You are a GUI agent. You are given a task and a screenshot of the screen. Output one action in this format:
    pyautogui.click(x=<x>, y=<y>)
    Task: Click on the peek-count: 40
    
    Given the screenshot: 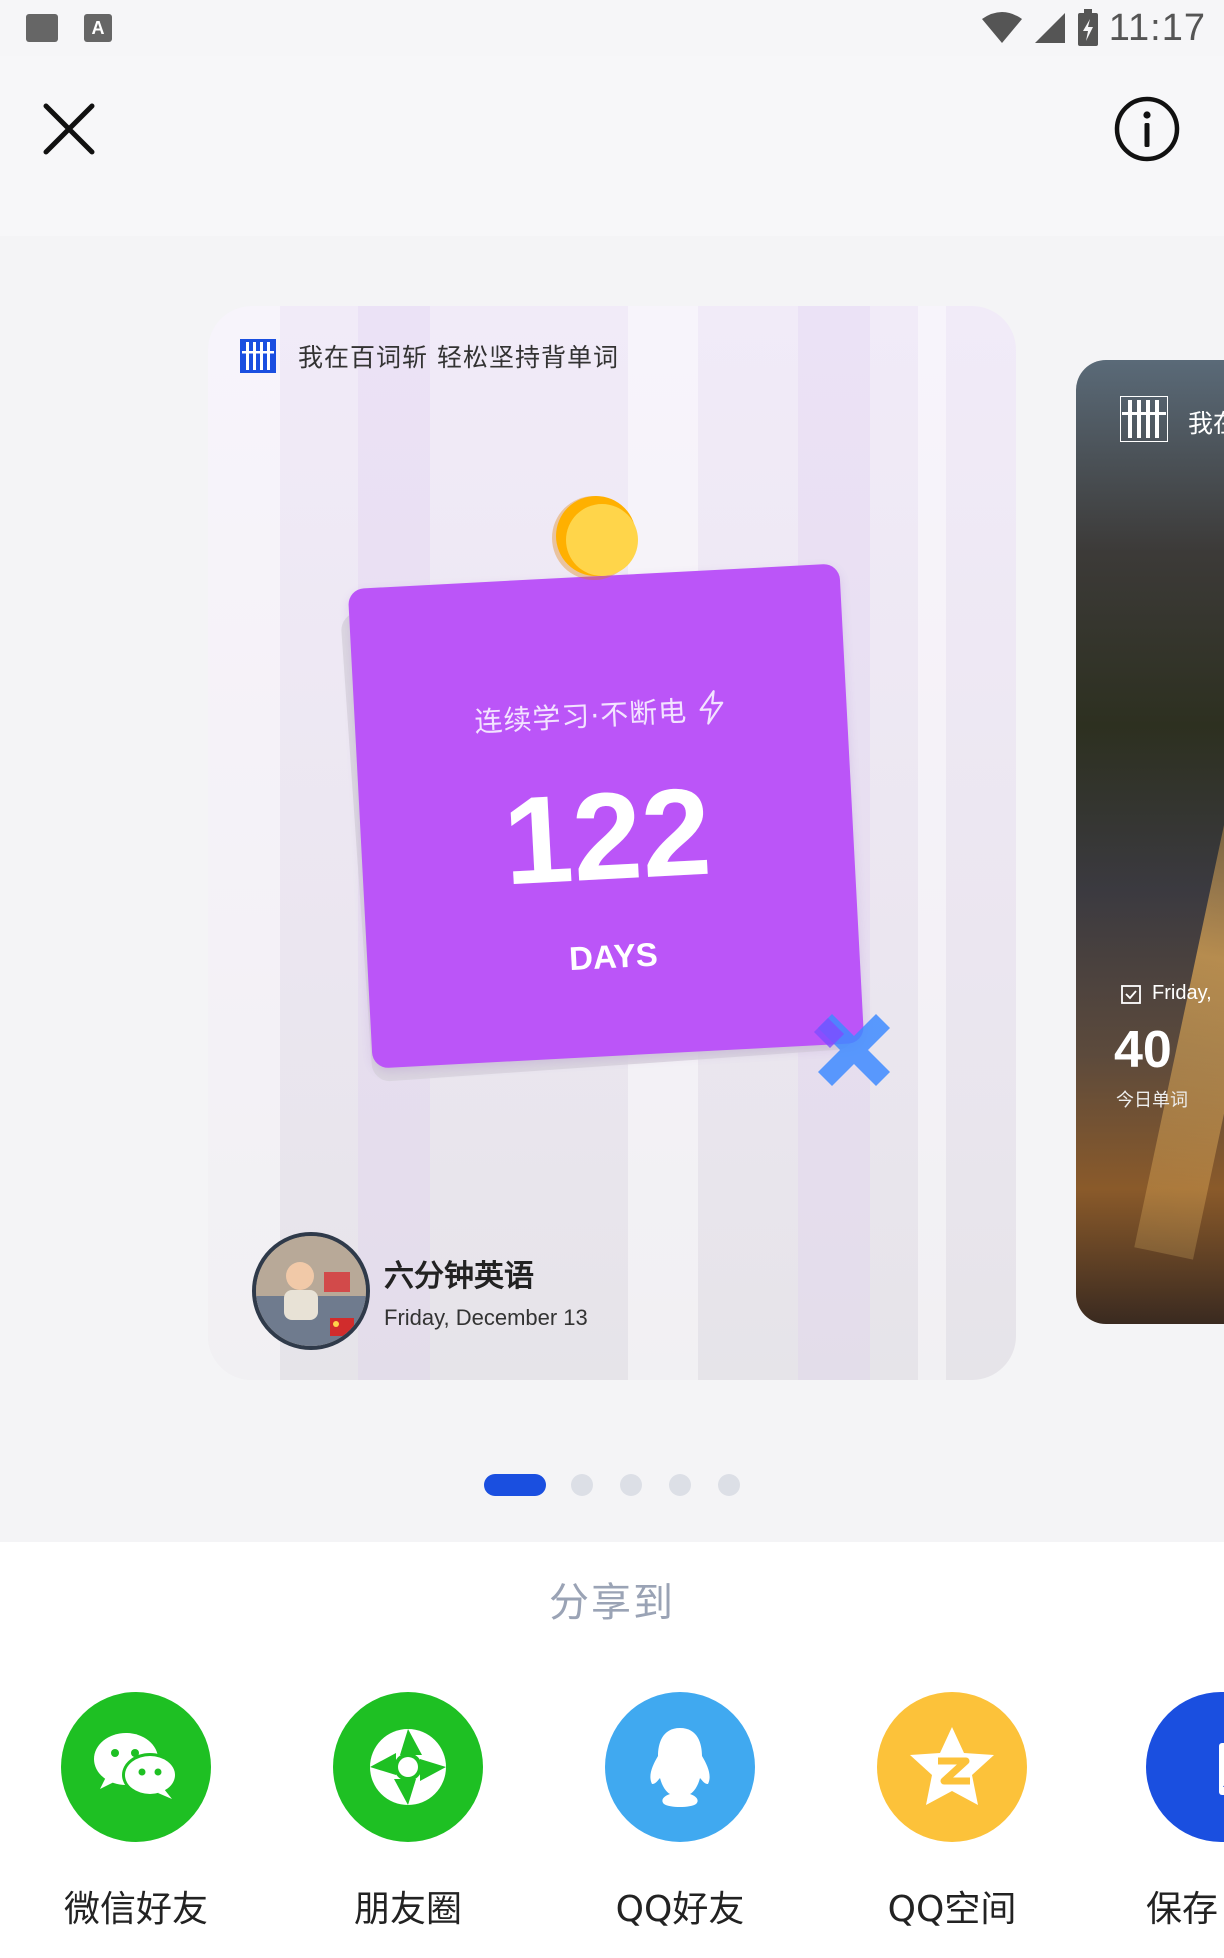 What is the action you would take?
    pyautogui.click(x=1143, y=1050)
    